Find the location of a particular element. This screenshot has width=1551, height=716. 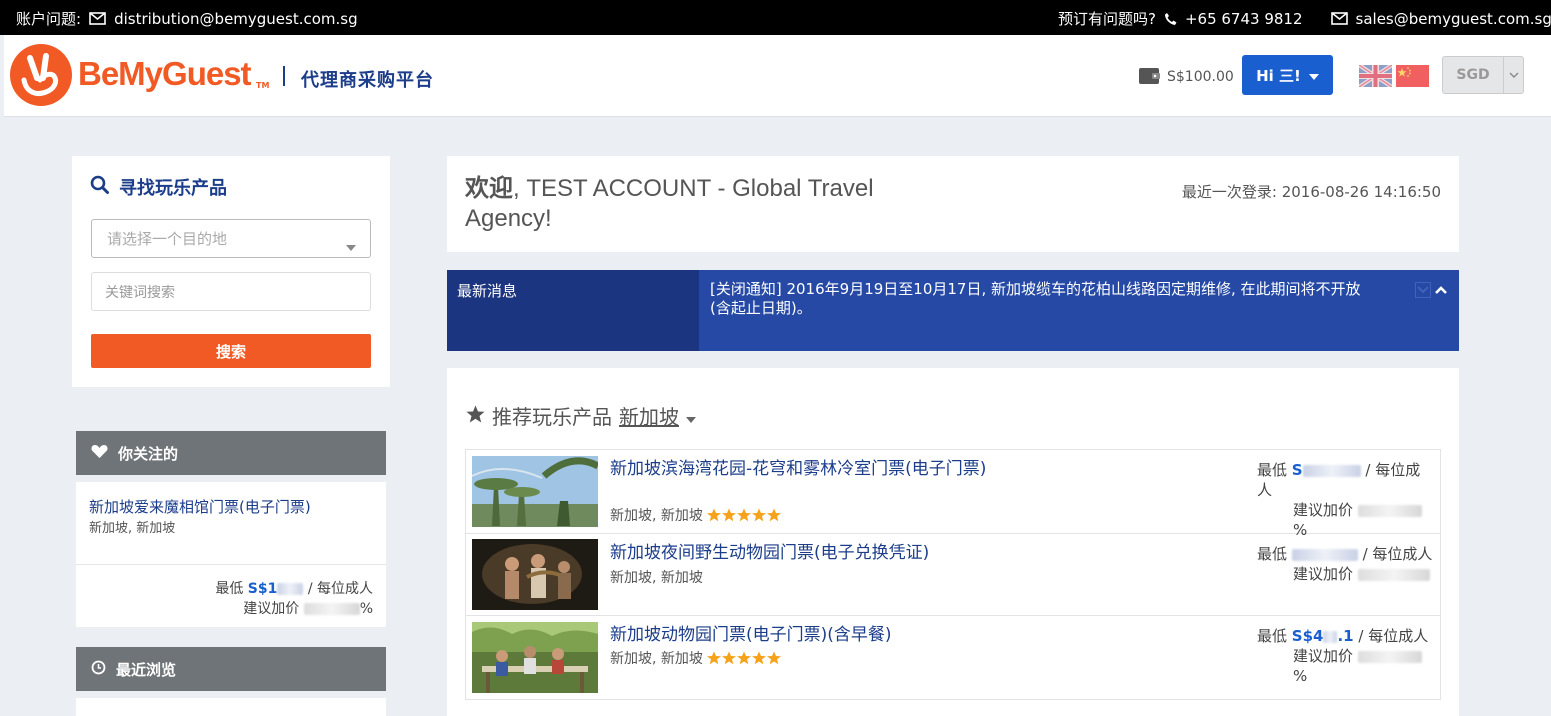

search-title: 寻找玩乐产品 is located at coordinates (173, 188).